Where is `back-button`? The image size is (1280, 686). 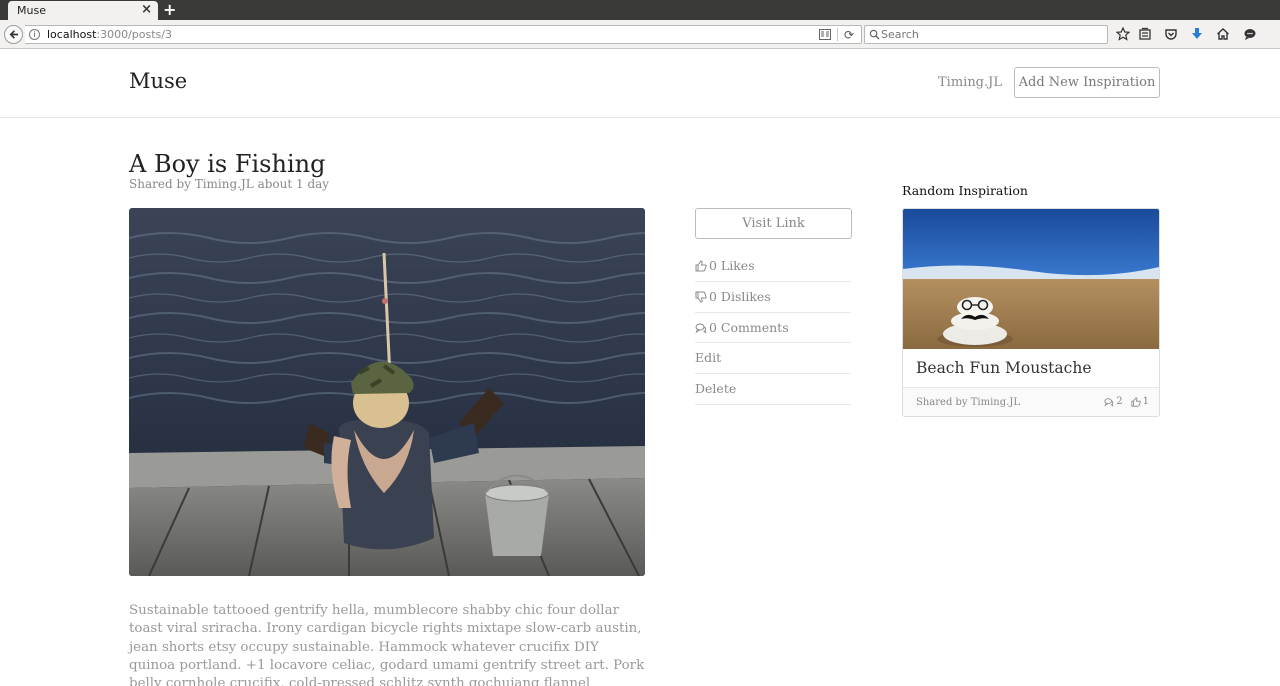
back-button is located at coordinates (13, 34).